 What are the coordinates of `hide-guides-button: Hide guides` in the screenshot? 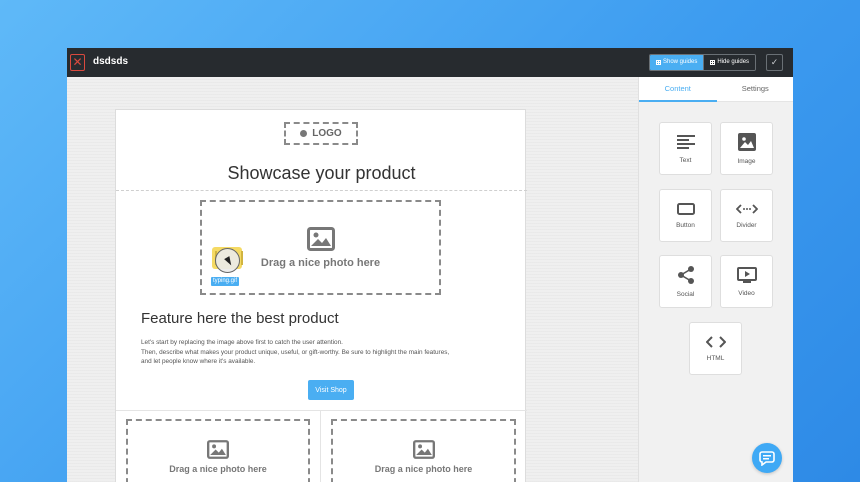 It's located at (729, 62).